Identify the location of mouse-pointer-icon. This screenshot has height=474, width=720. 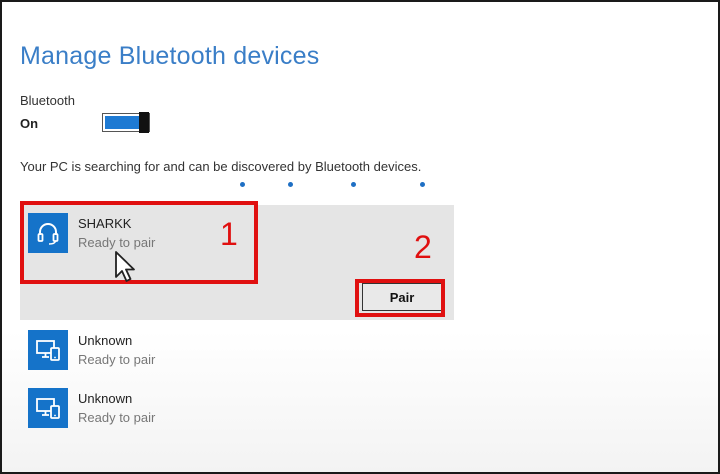
(125, 266).